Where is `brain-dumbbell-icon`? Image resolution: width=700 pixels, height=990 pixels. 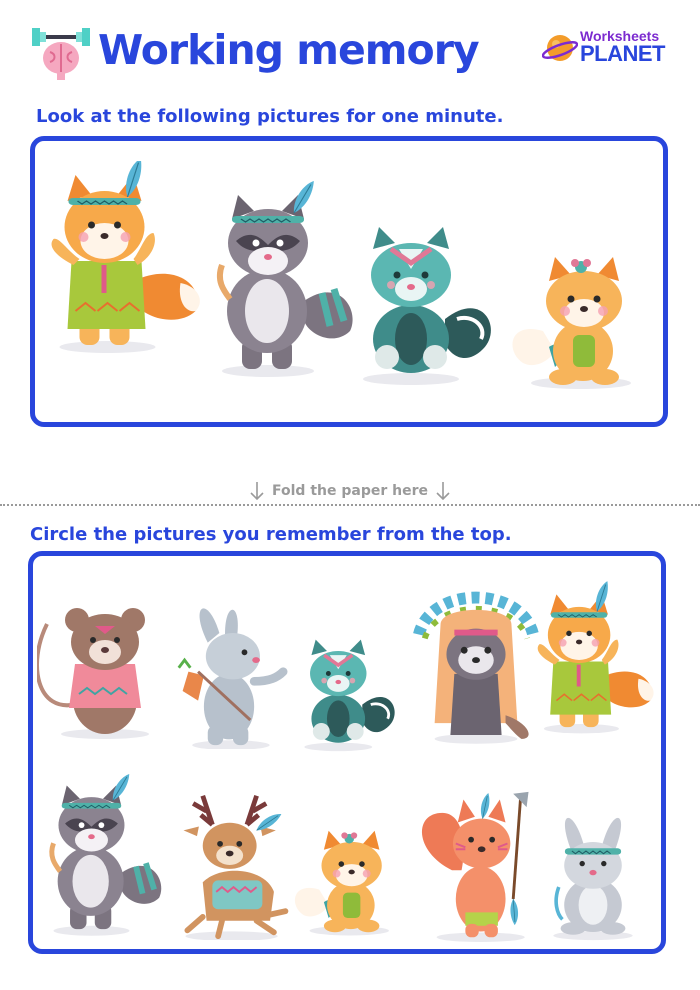
brain-dumbbell-icon is located at coordinates (61, 54).